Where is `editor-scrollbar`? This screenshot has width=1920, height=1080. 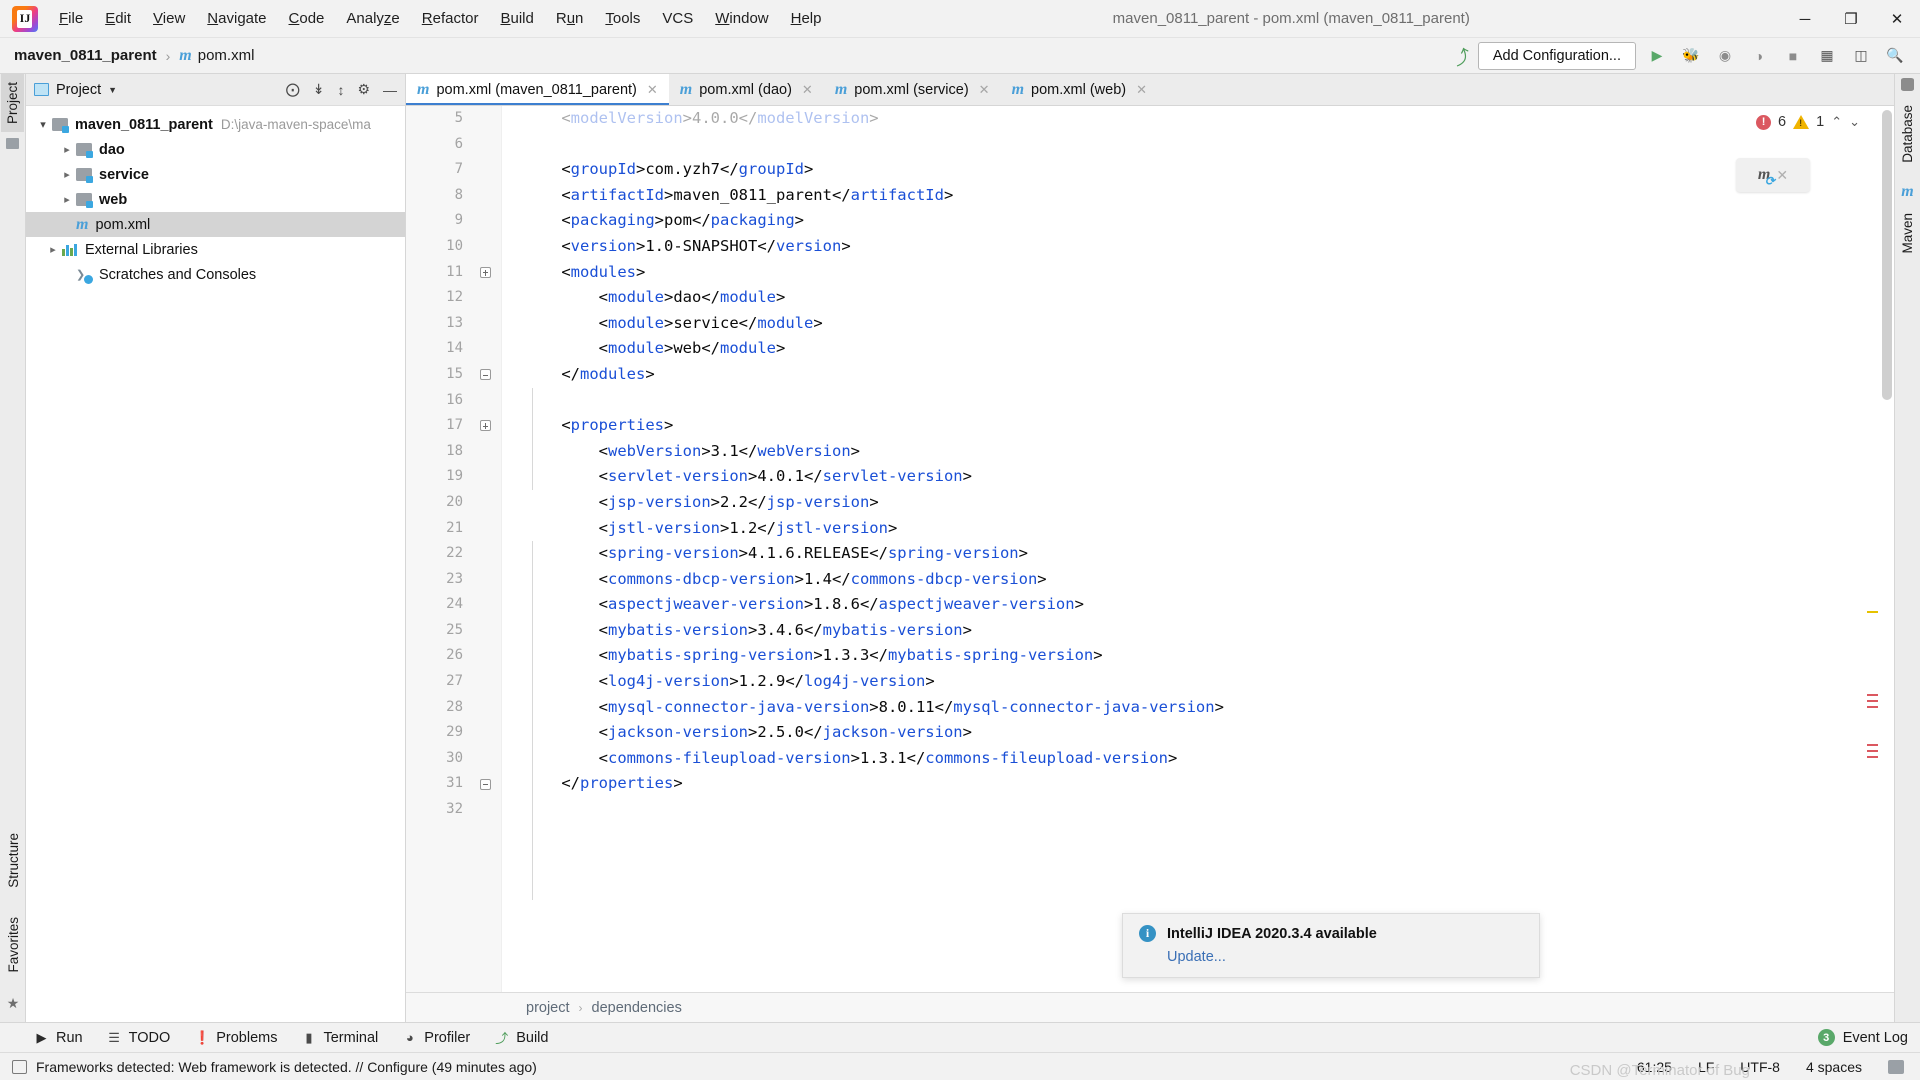 editor-scrollbar is located at coordinates (1887, 549).